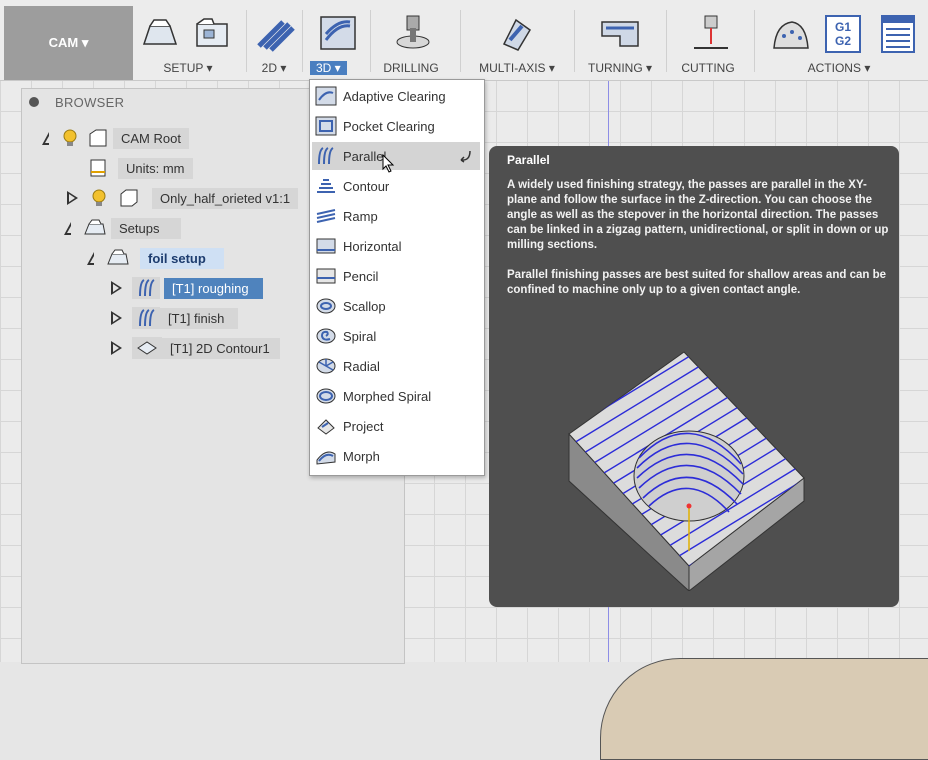 The image size is (928, 760). I want to click on tree-row-operation: [T1] 2D Contour1, so click(195, 348).